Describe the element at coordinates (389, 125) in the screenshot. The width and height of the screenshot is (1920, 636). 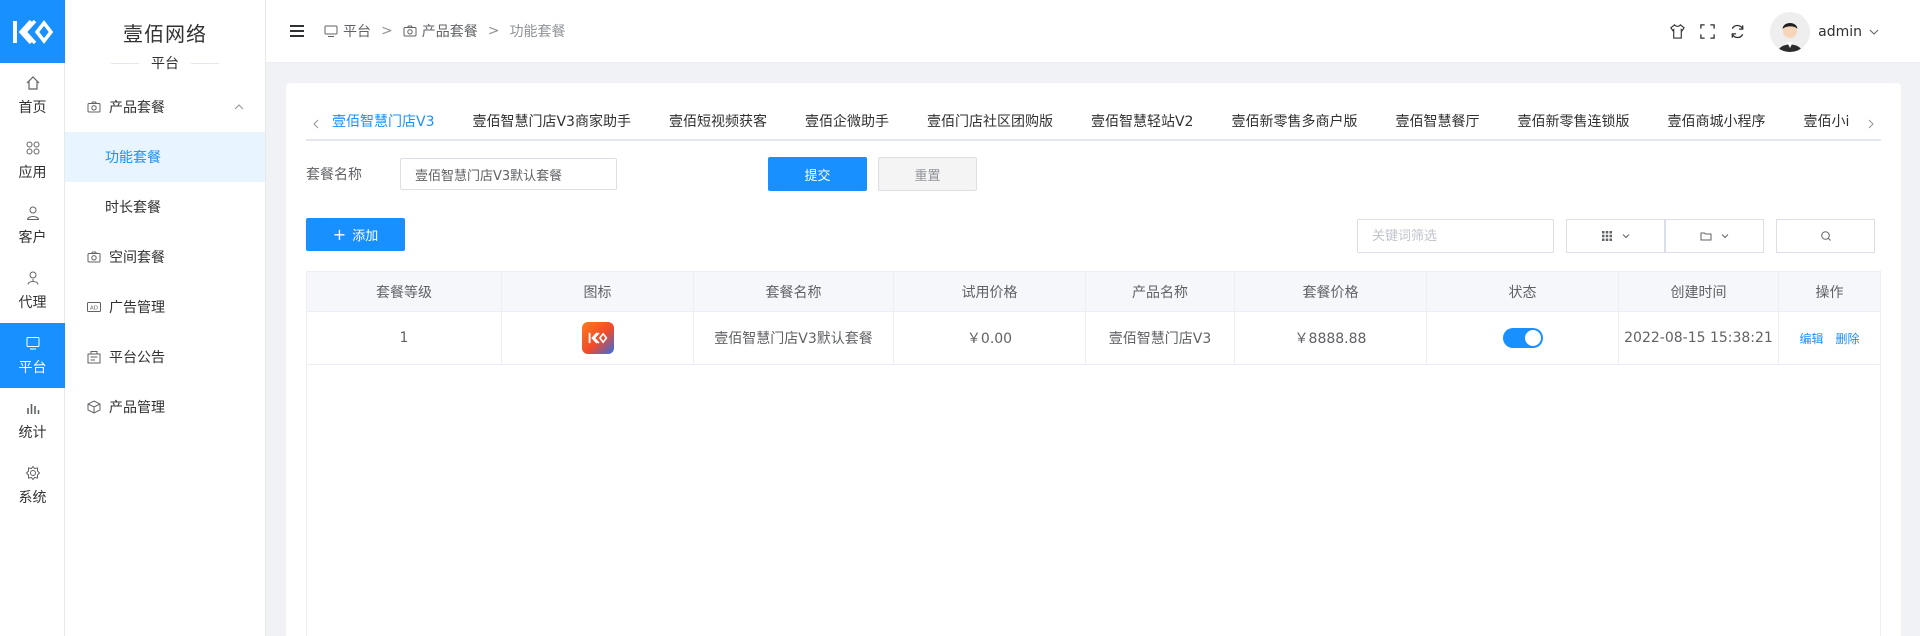
I see `tab-product: 壹佰智慧门店V3` at that location.